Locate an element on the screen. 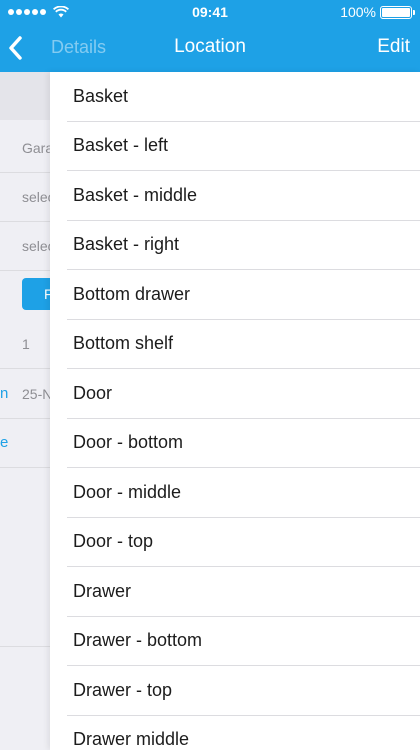 This screenshot has width=420, height=750. battery-status: 100% is located at coordinates (377, 12).